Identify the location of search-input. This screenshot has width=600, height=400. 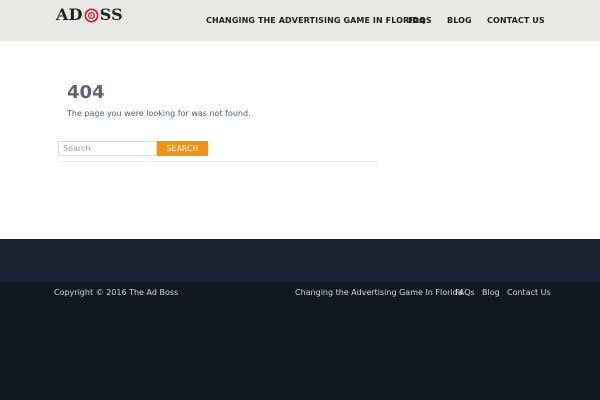
(107, 148).